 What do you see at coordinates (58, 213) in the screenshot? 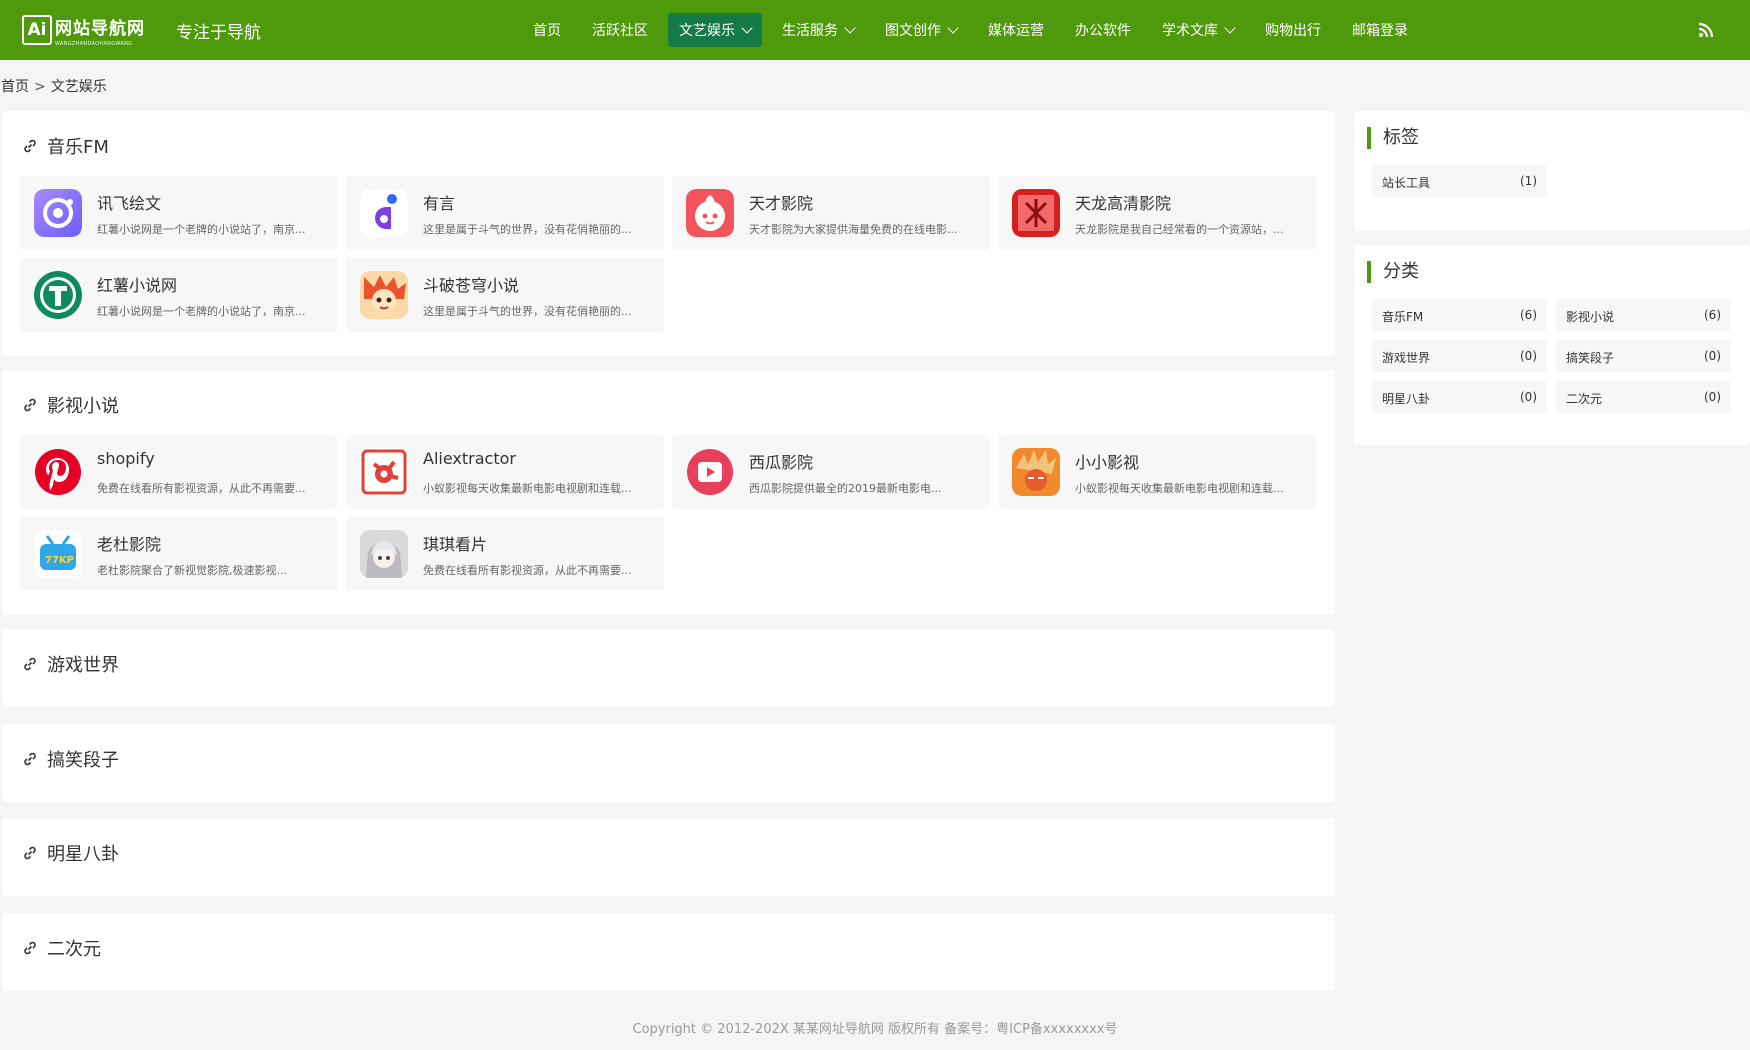
I see `xunfei-icon` at bounding box center [58, 213].